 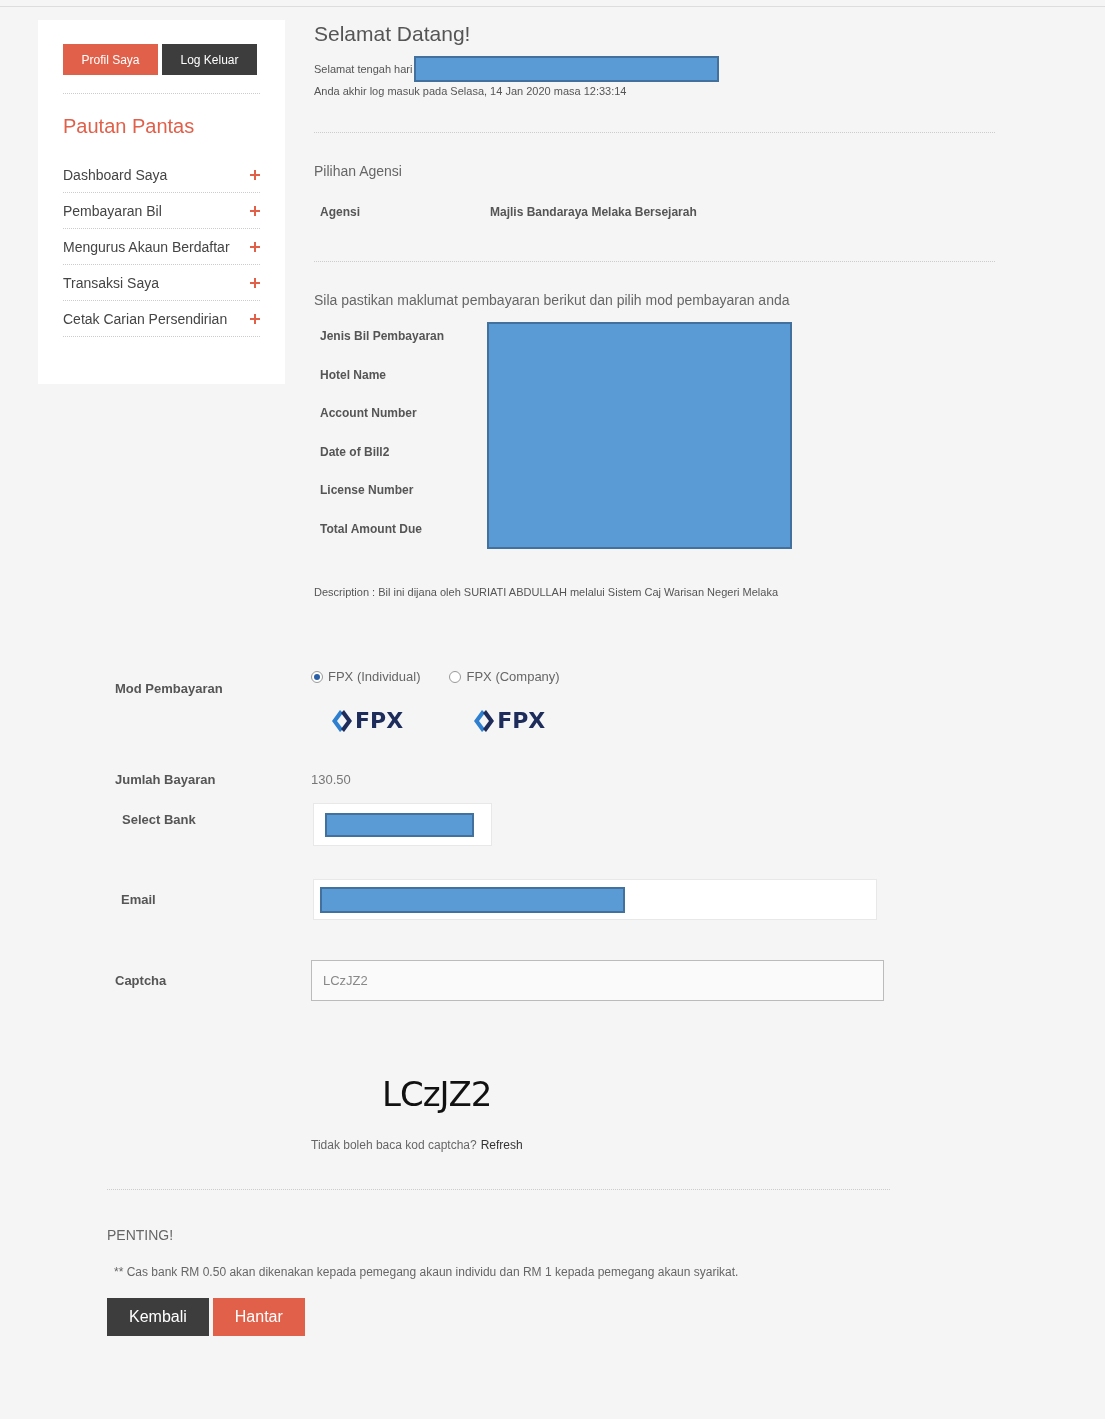 What do you see at coordinates (165, 779) in the screenshot?
I see `field-label: Jumlah Bayaran` at bounding box center [165, 779].